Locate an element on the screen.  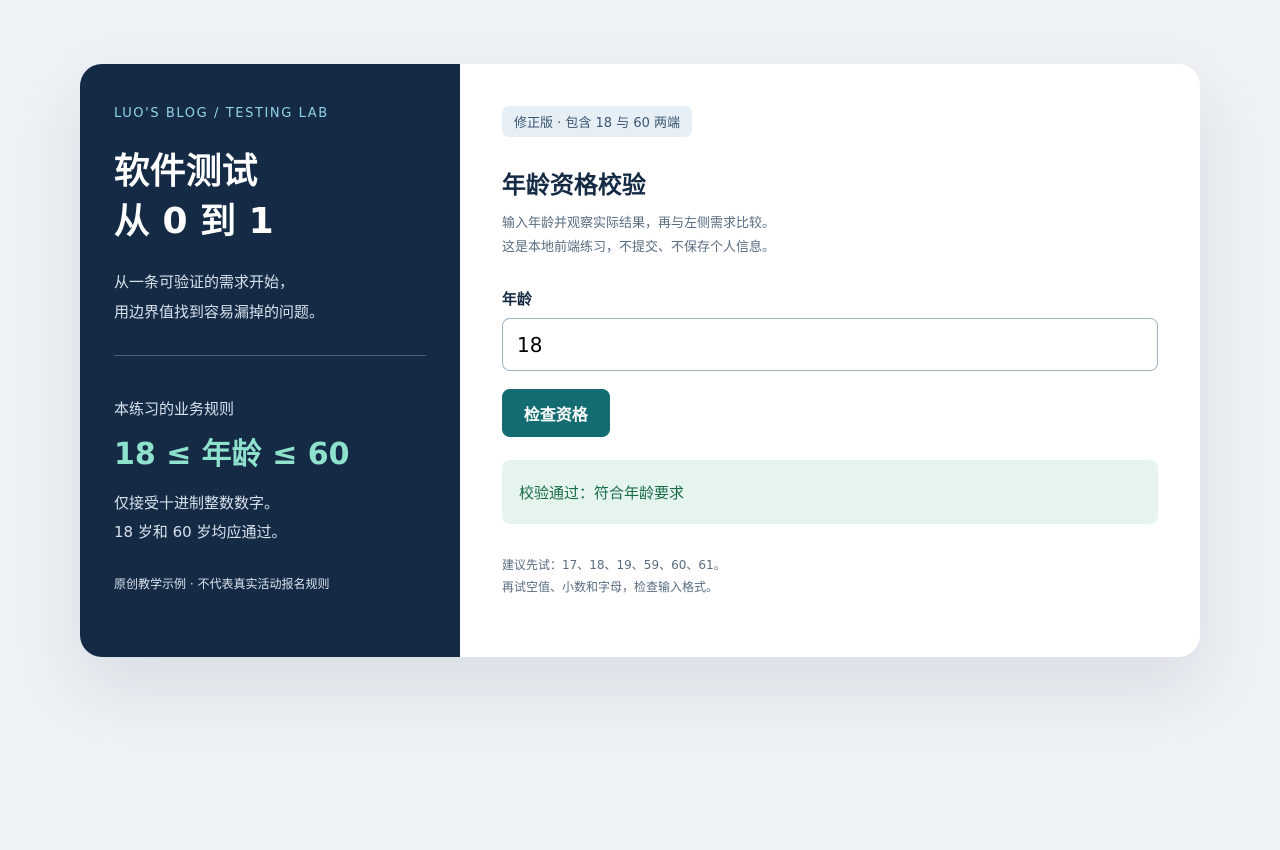
age-input is located at coordinates (830, 344).